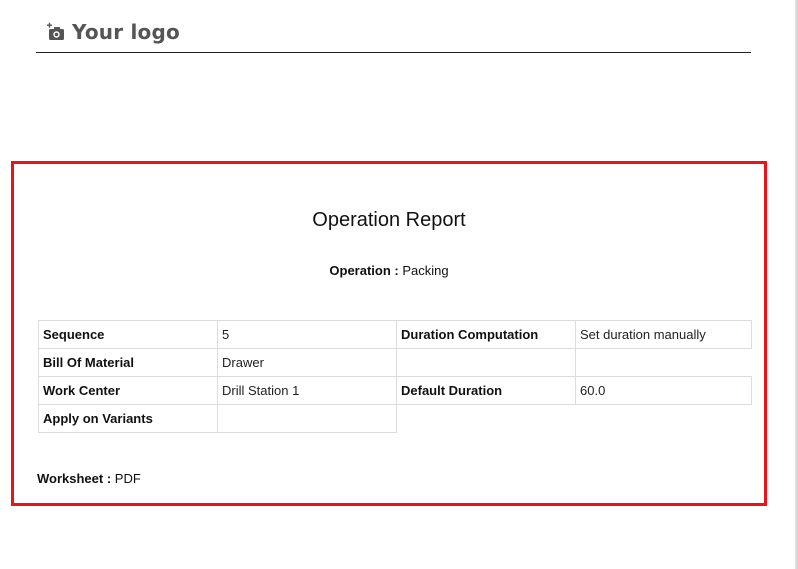 This screenshot has height=569, width=798. I want to click on duration-computation-label: Duration Computation, so click(486, 334).